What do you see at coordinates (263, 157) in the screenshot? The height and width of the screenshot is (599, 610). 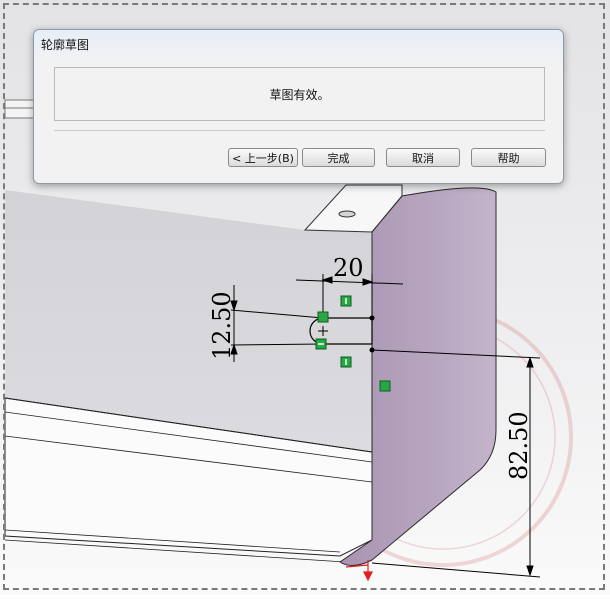 I see `back-button: < 上一步(B)` at bounding box center [263, 157].